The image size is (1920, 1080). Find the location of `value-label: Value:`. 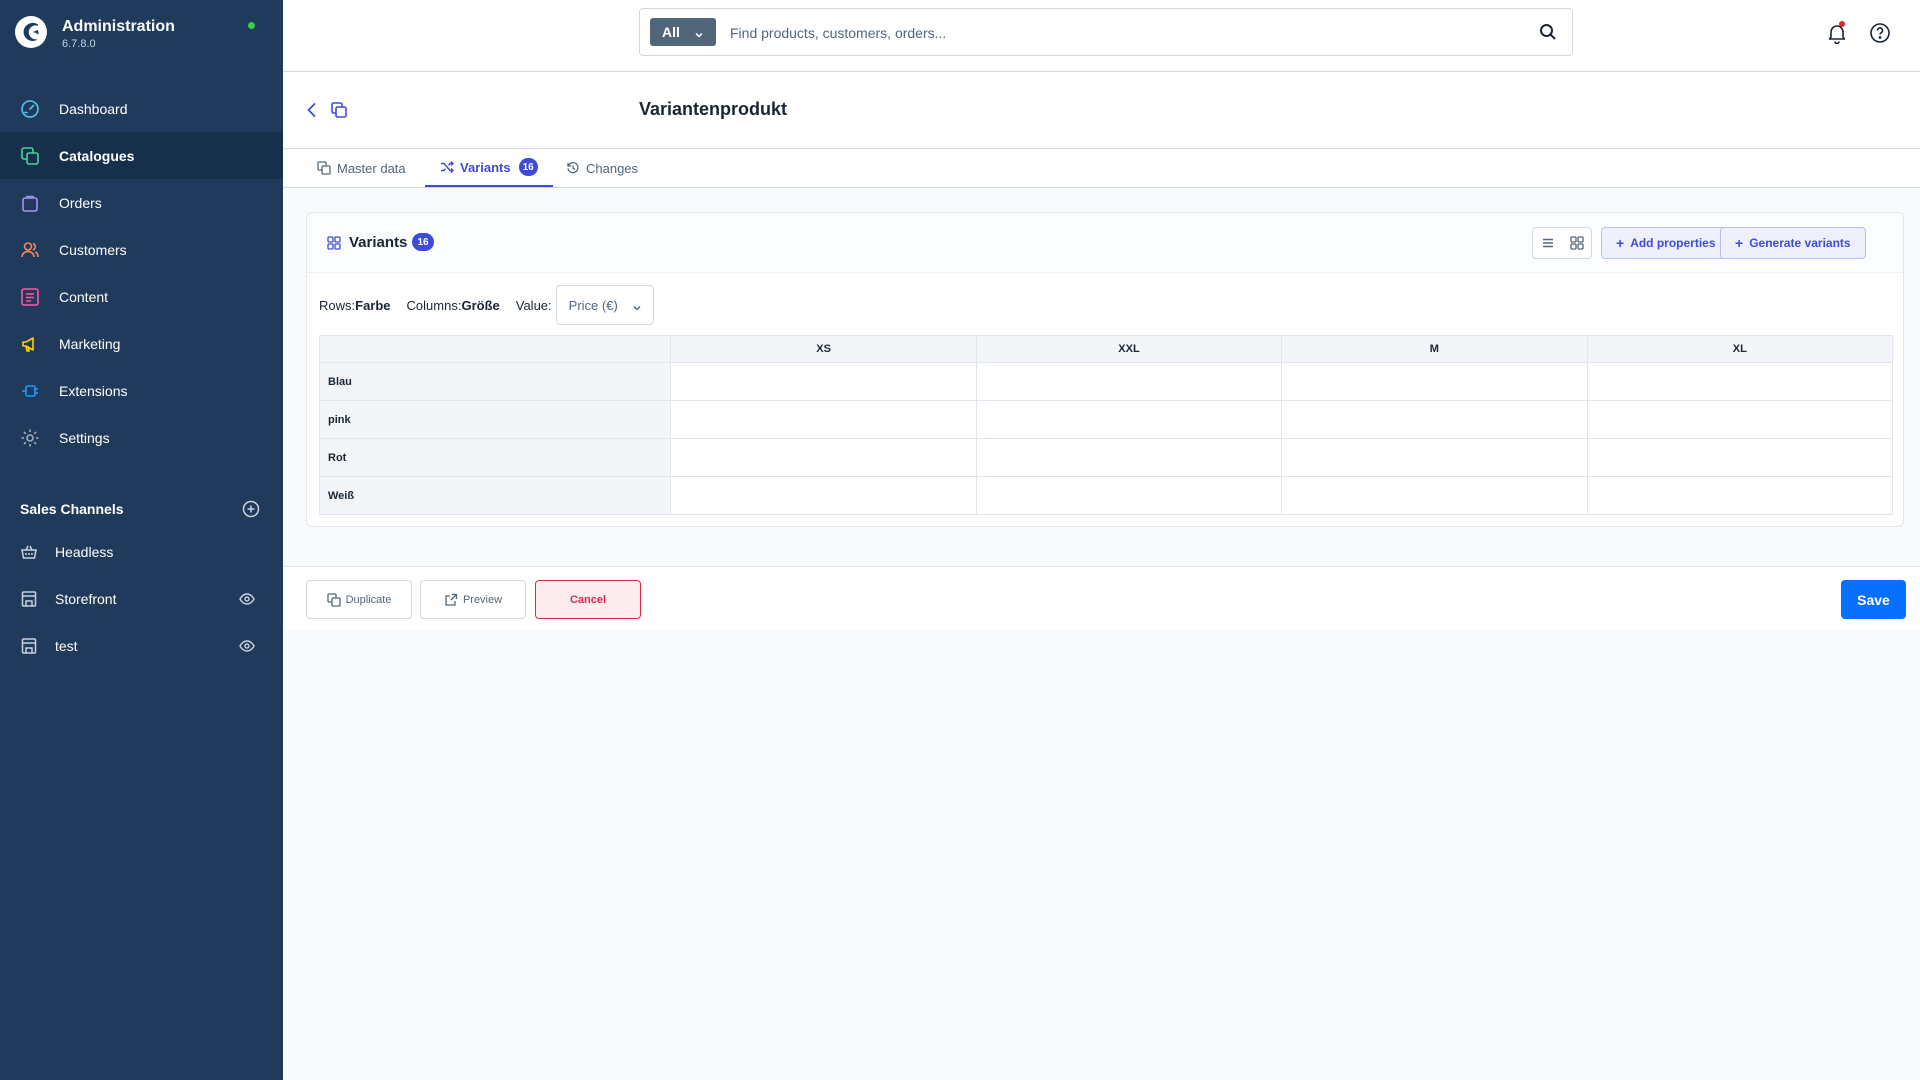

value-label: Value: is located at coordinates (533, 305).